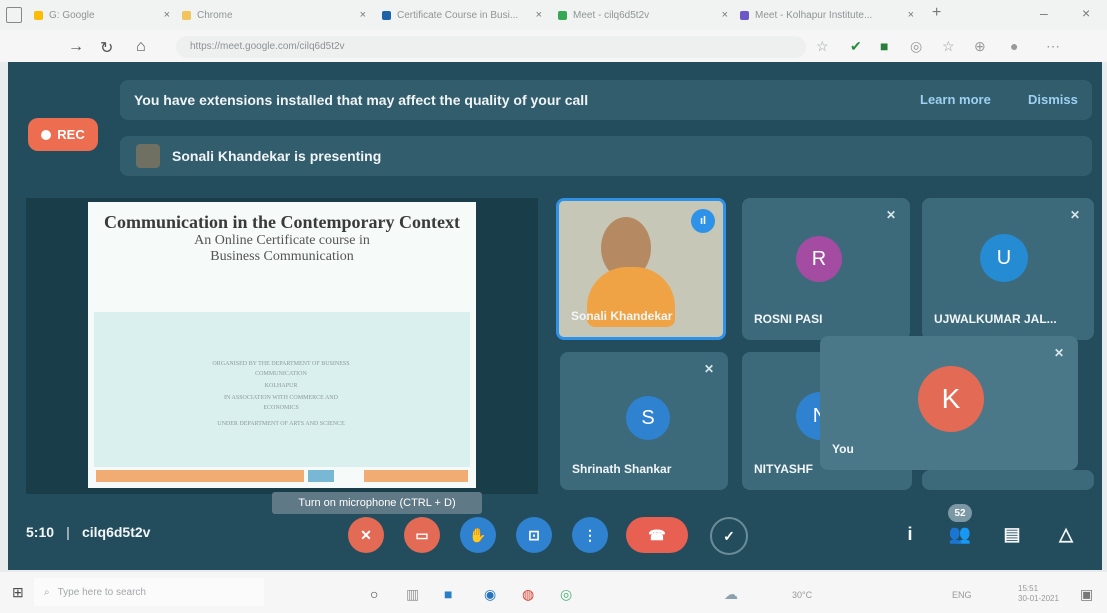 Image resolution: width=1107 pixels, height=613 pixels. I want to click on task-view-icon: ▥, so click(412, 594).